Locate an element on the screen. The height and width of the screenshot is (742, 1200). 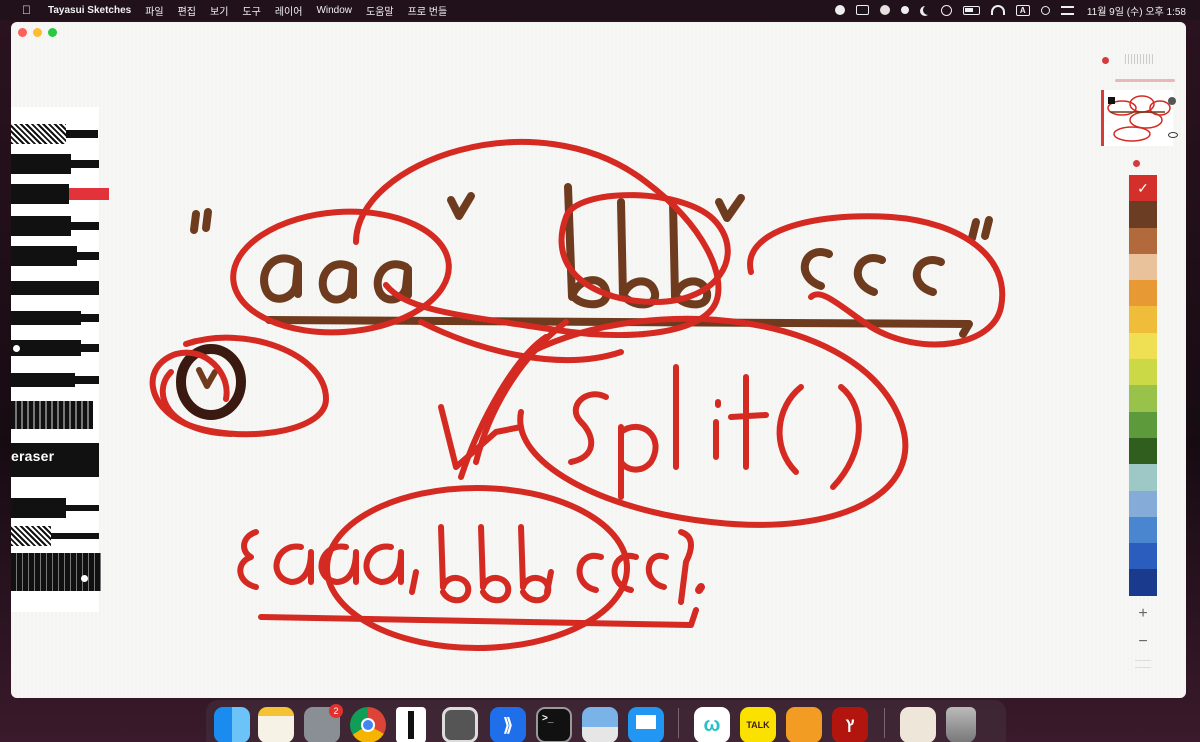
downloads-stack-icon is located at coordinates (918, 724).